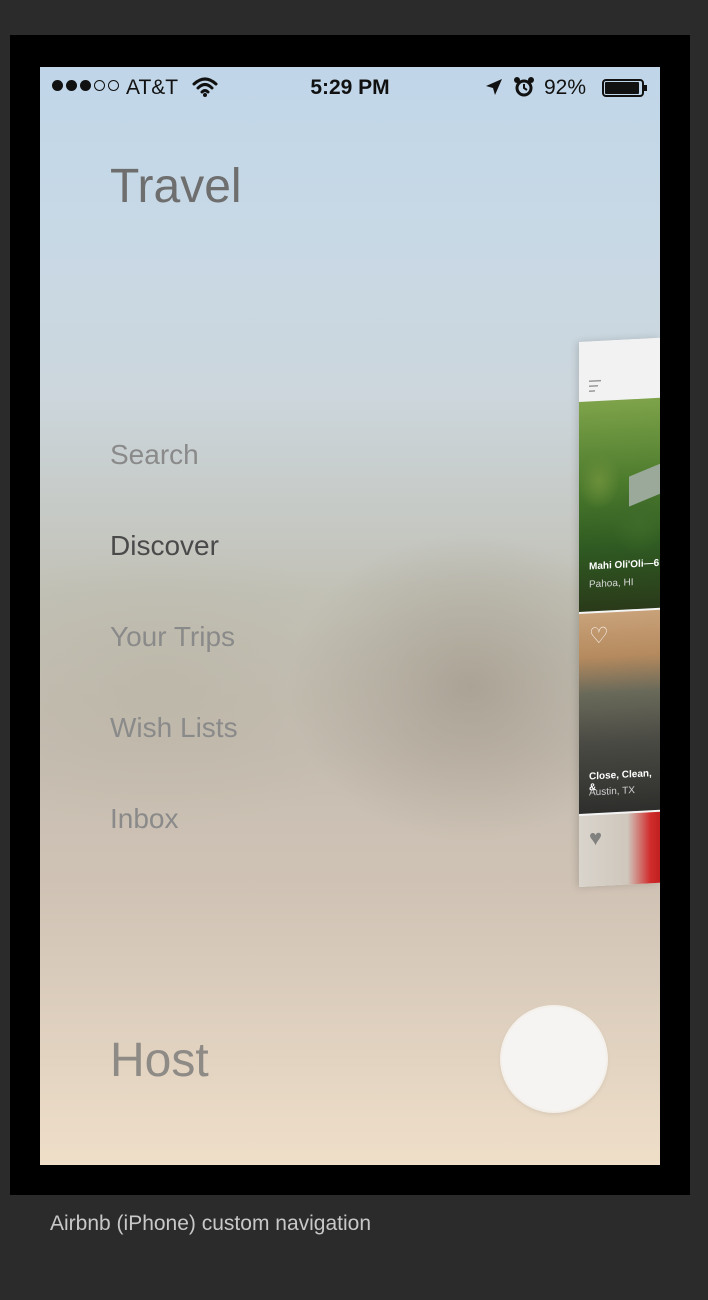  I want to click on host-link: Host, so click(159, 1060).